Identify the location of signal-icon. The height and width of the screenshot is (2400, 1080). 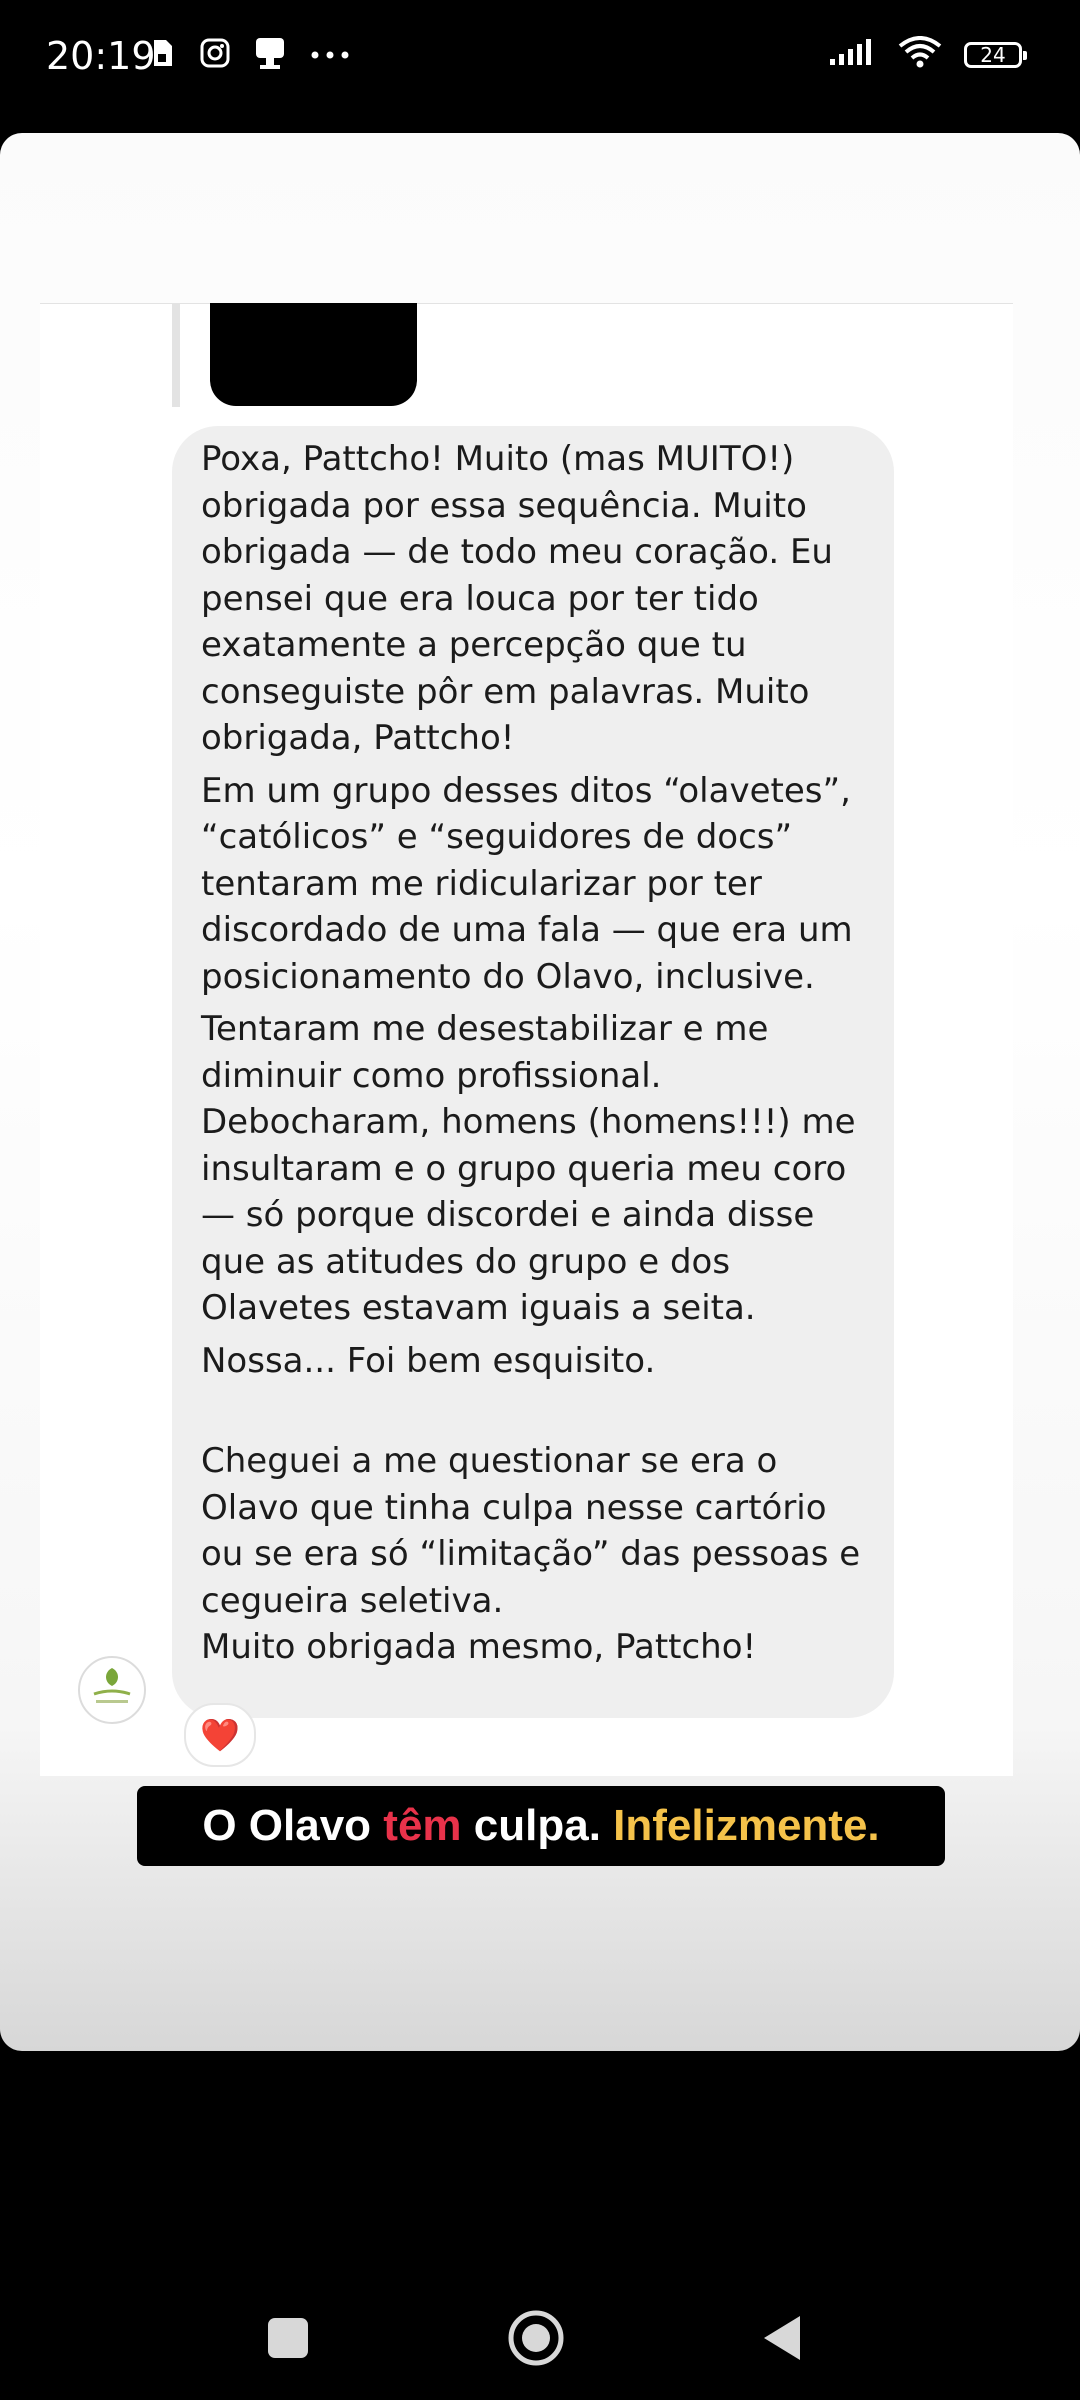
(852, 54).